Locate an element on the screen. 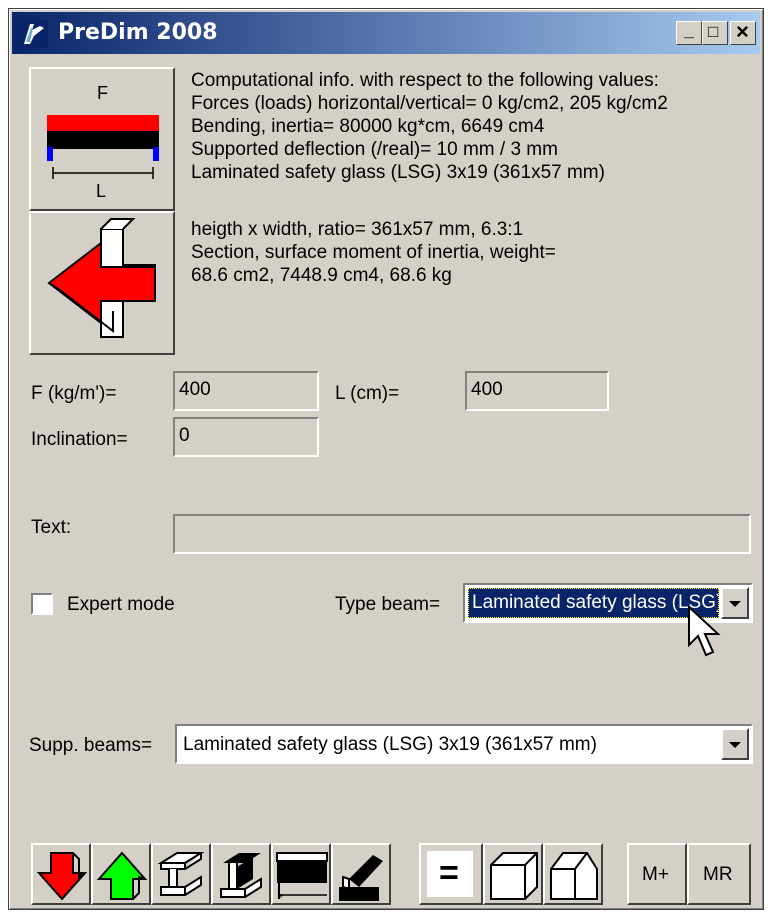  expert-mode-checkbox is located at coordinates (42, 604).